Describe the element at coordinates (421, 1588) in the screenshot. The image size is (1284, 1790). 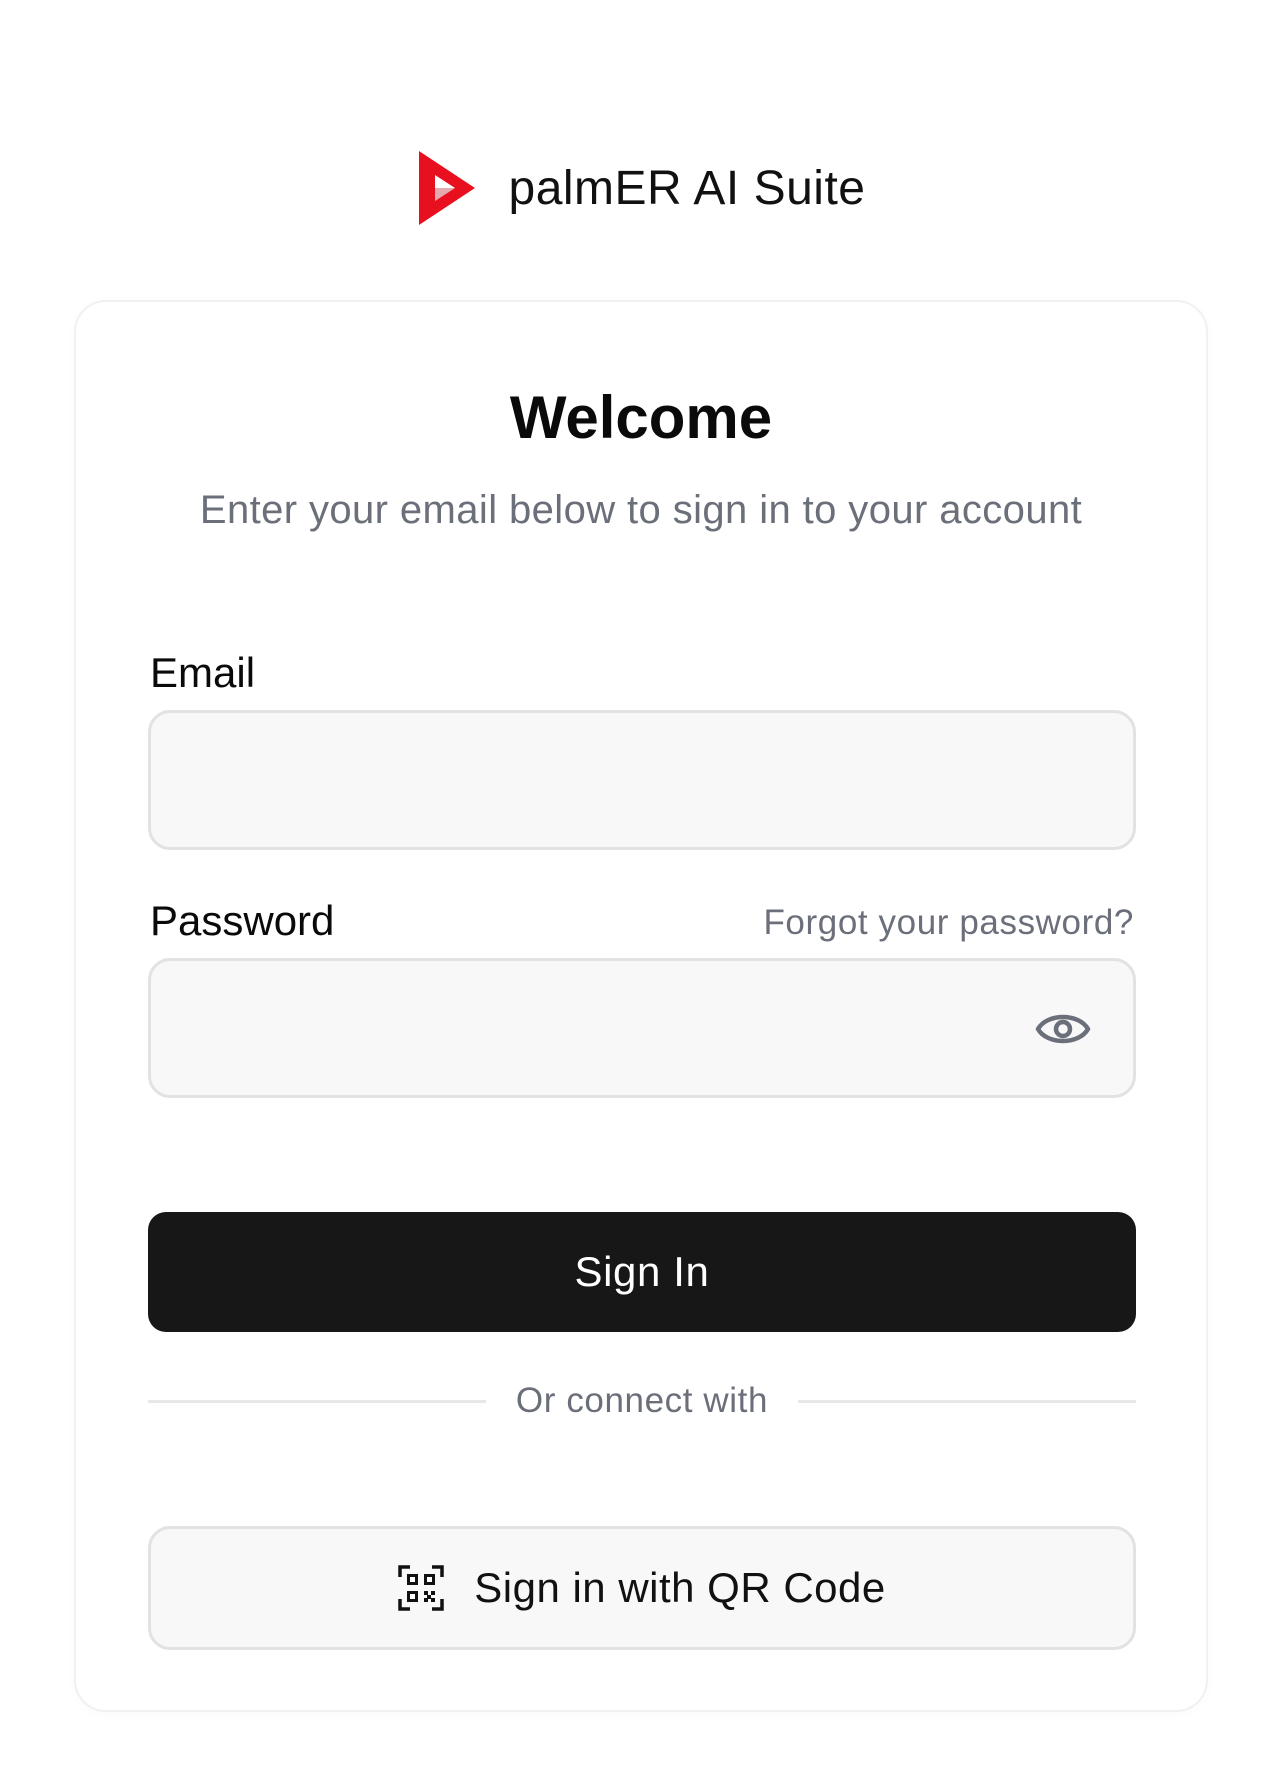
I see `qr-code-icon` at that location.